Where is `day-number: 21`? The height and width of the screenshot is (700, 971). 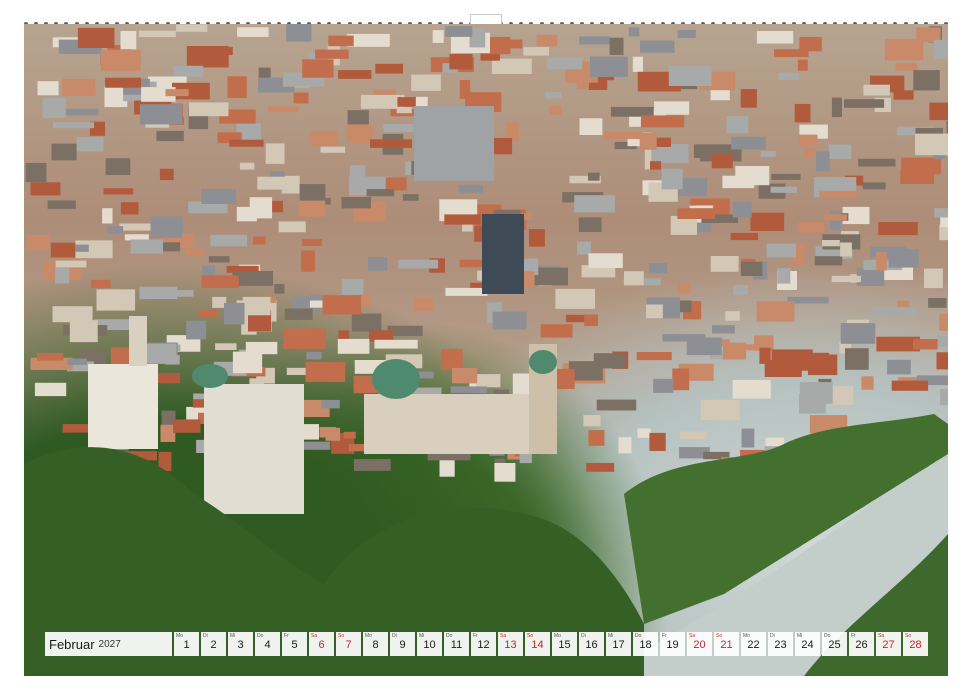
day-number: 21 is located at coordinates (726, 645).